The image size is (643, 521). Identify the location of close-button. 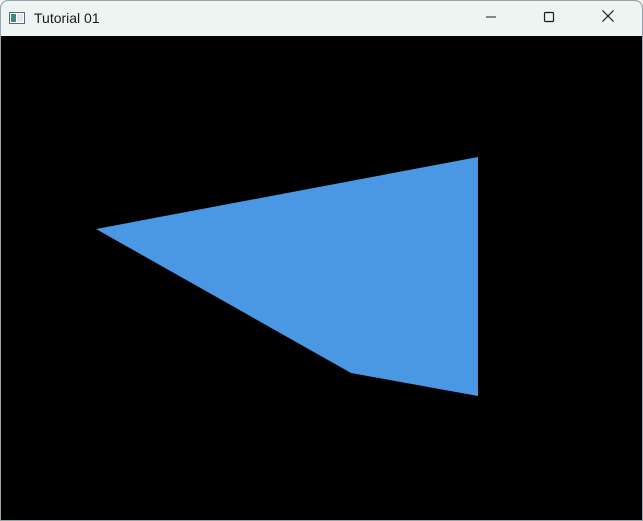
(608, 18).